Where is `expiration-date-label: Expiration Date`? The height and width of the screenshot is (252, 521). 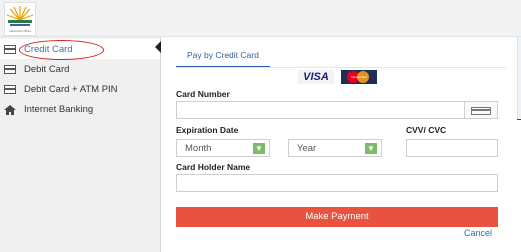
expiration-date-label: Expiration Date is located at coordinates (207, 130).